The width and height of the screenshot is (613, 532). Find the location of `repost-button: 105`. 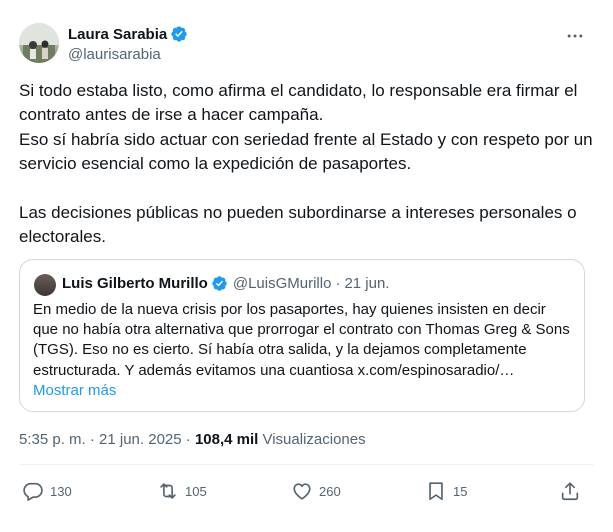

repost-button: 105 is located at coordinates (182, 491).